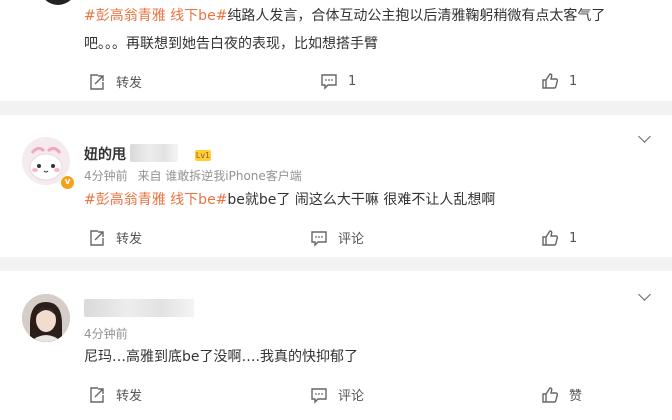 The image size is (672, 420). Describe the element at coordinates (345, 16) in the screenshot. I see `comment-body-line-1: #彭高翁青雅 线下be#纯路人发言，合体互动公主抱以后清雅鞠躬稍微有点太客气了` at that location.